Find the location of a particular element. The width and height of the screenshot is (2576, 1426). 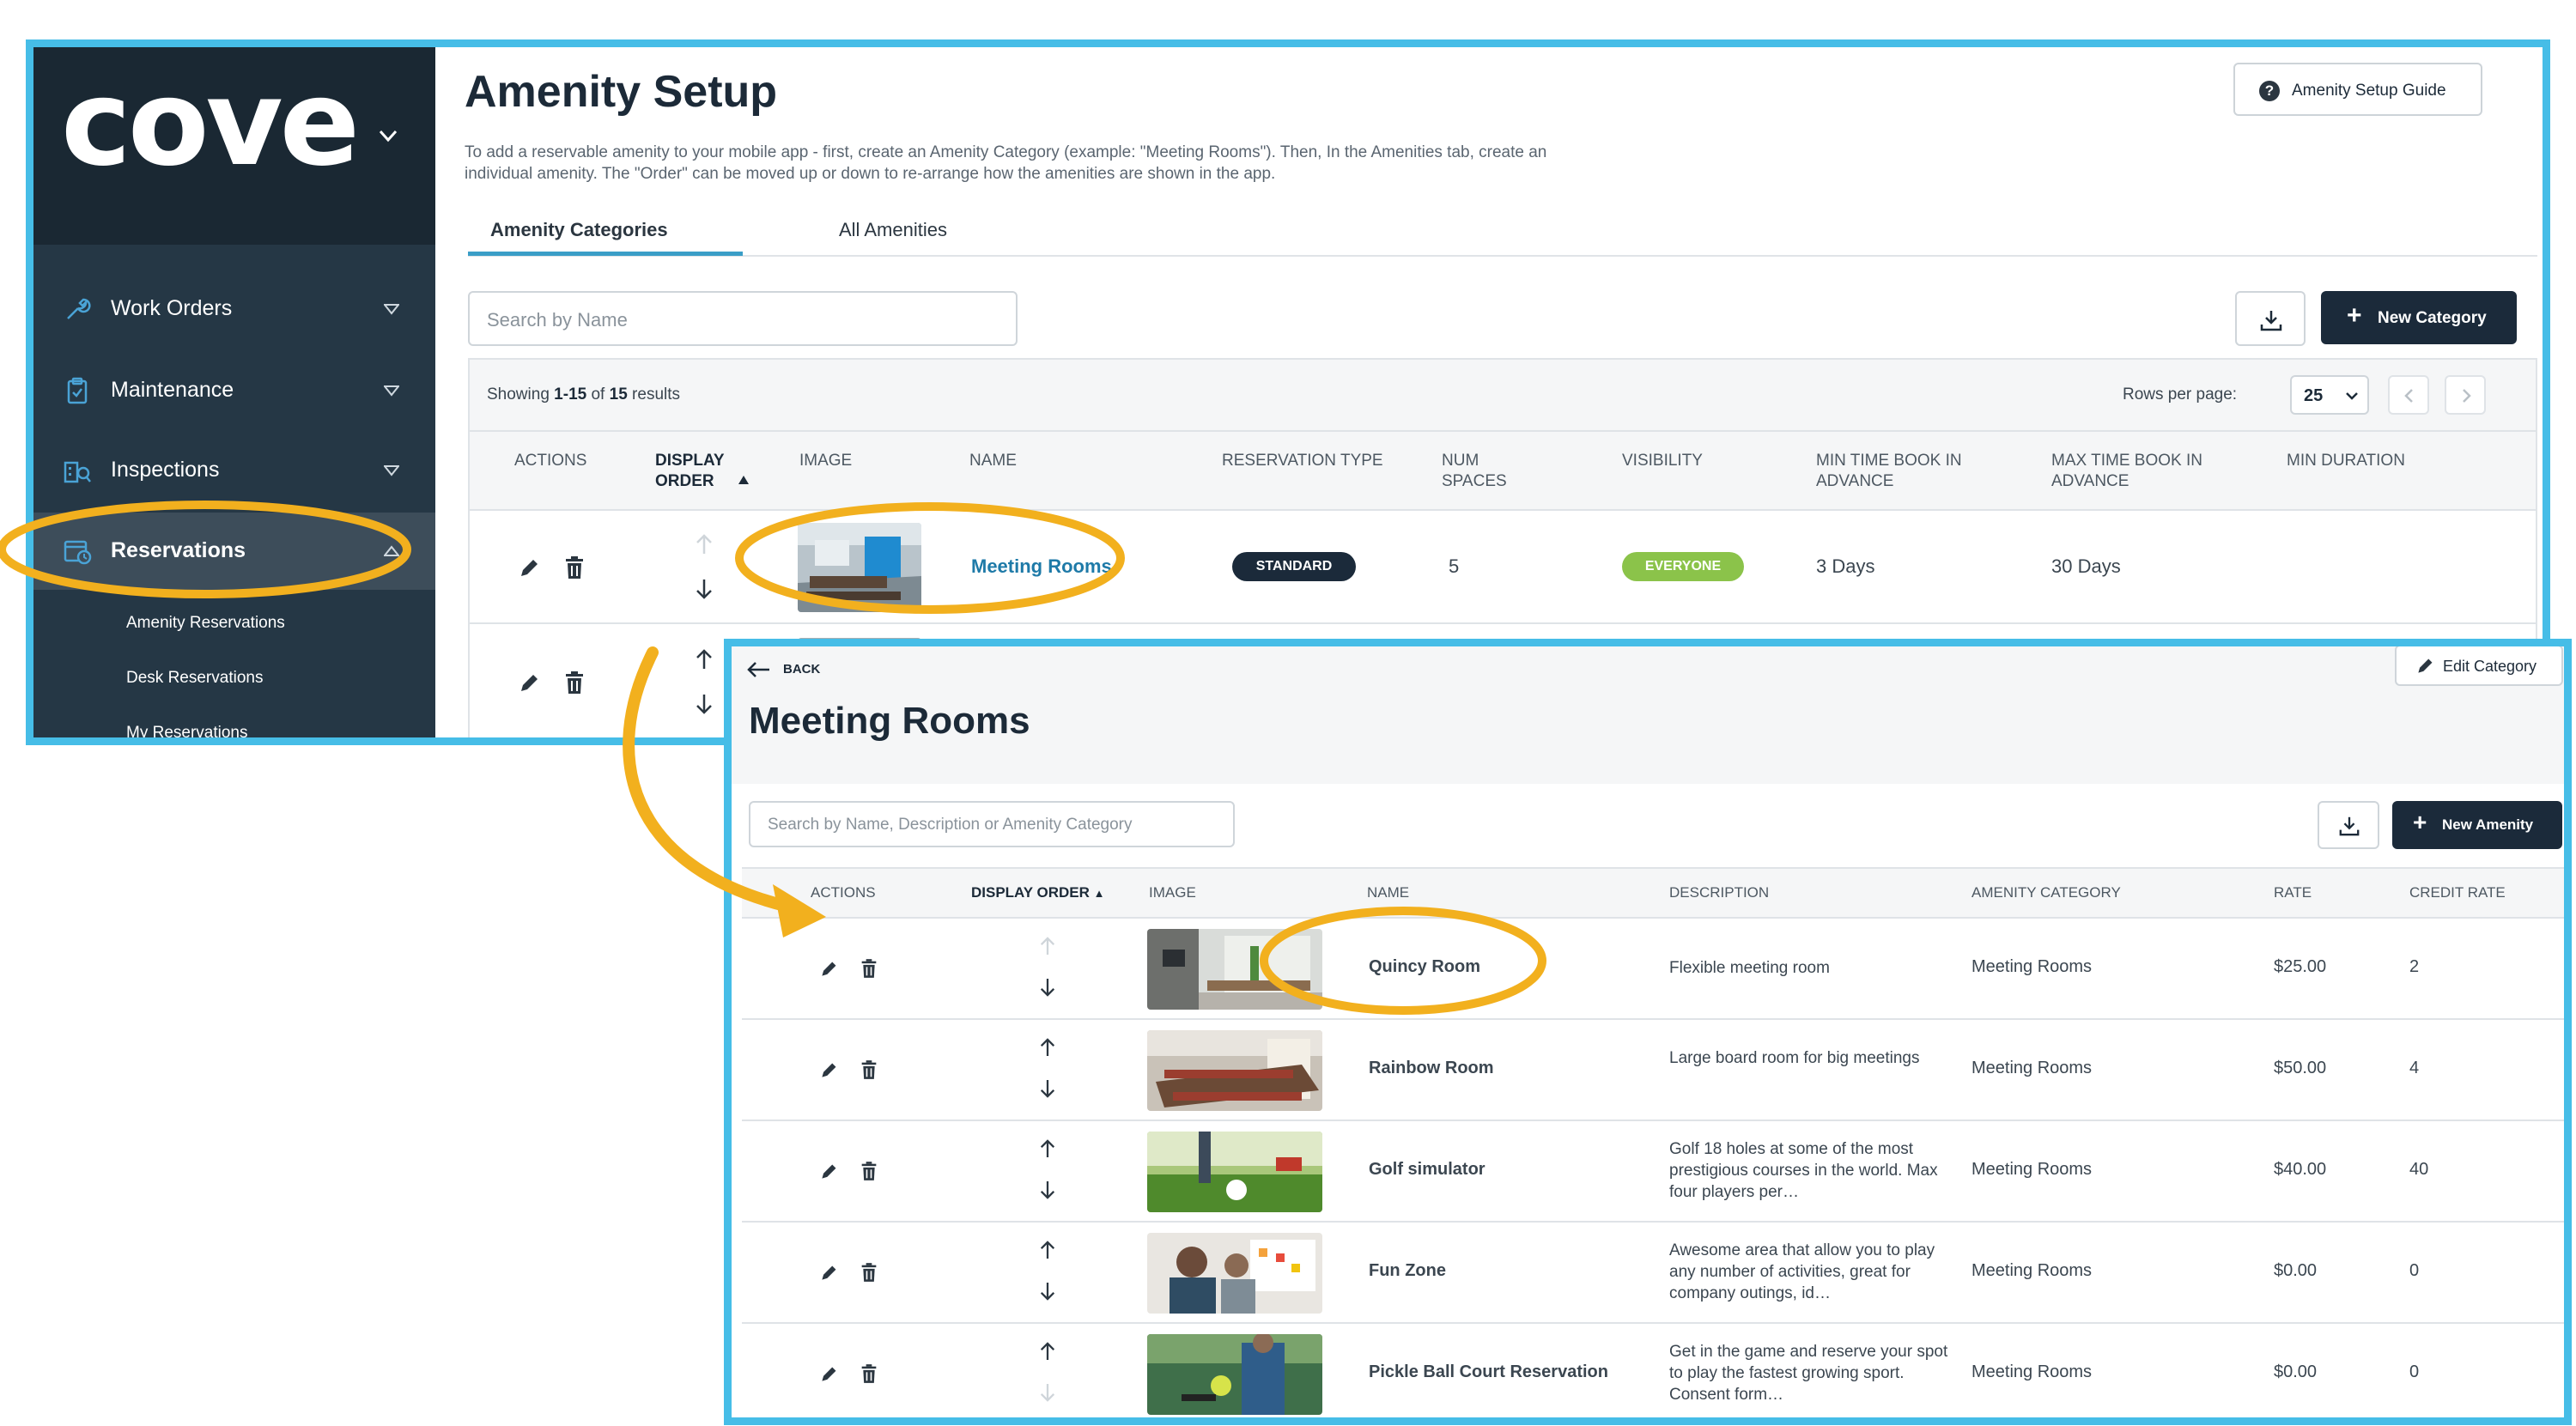

col-name: NAME is located at coordinates (1389, 892).